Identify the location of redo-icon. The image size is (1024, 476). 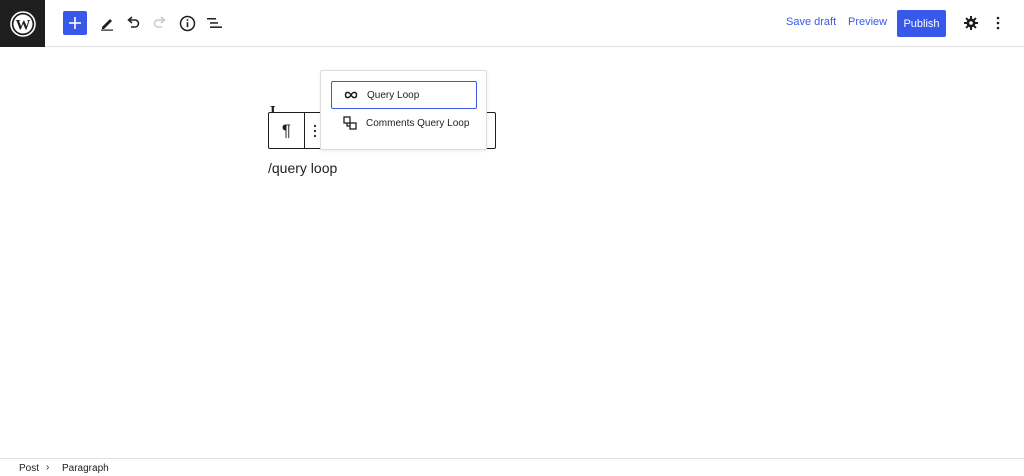
(159, 22).